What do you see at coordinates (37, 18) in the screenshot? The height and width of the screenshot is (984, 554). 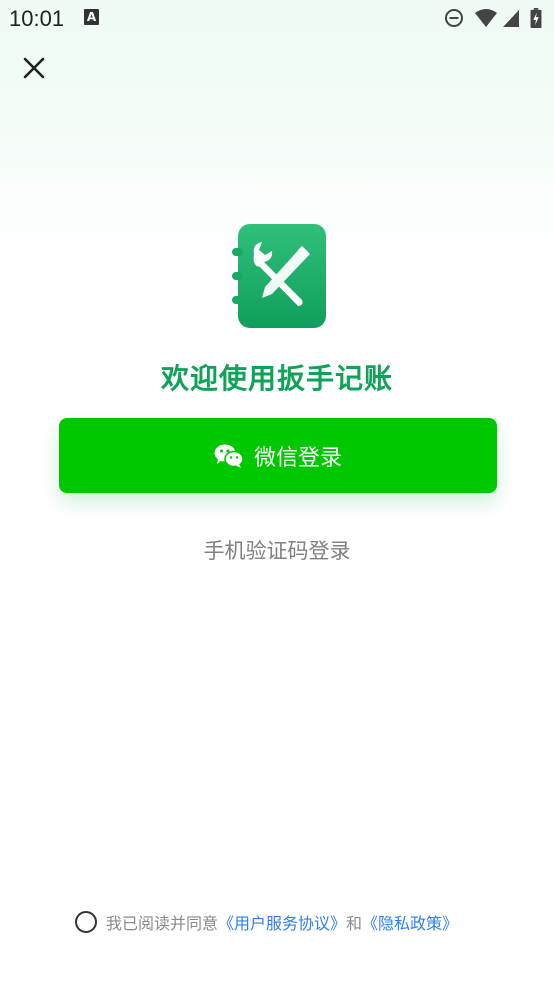 I see `status-time: 10:01` at bounding box center [37, 18].